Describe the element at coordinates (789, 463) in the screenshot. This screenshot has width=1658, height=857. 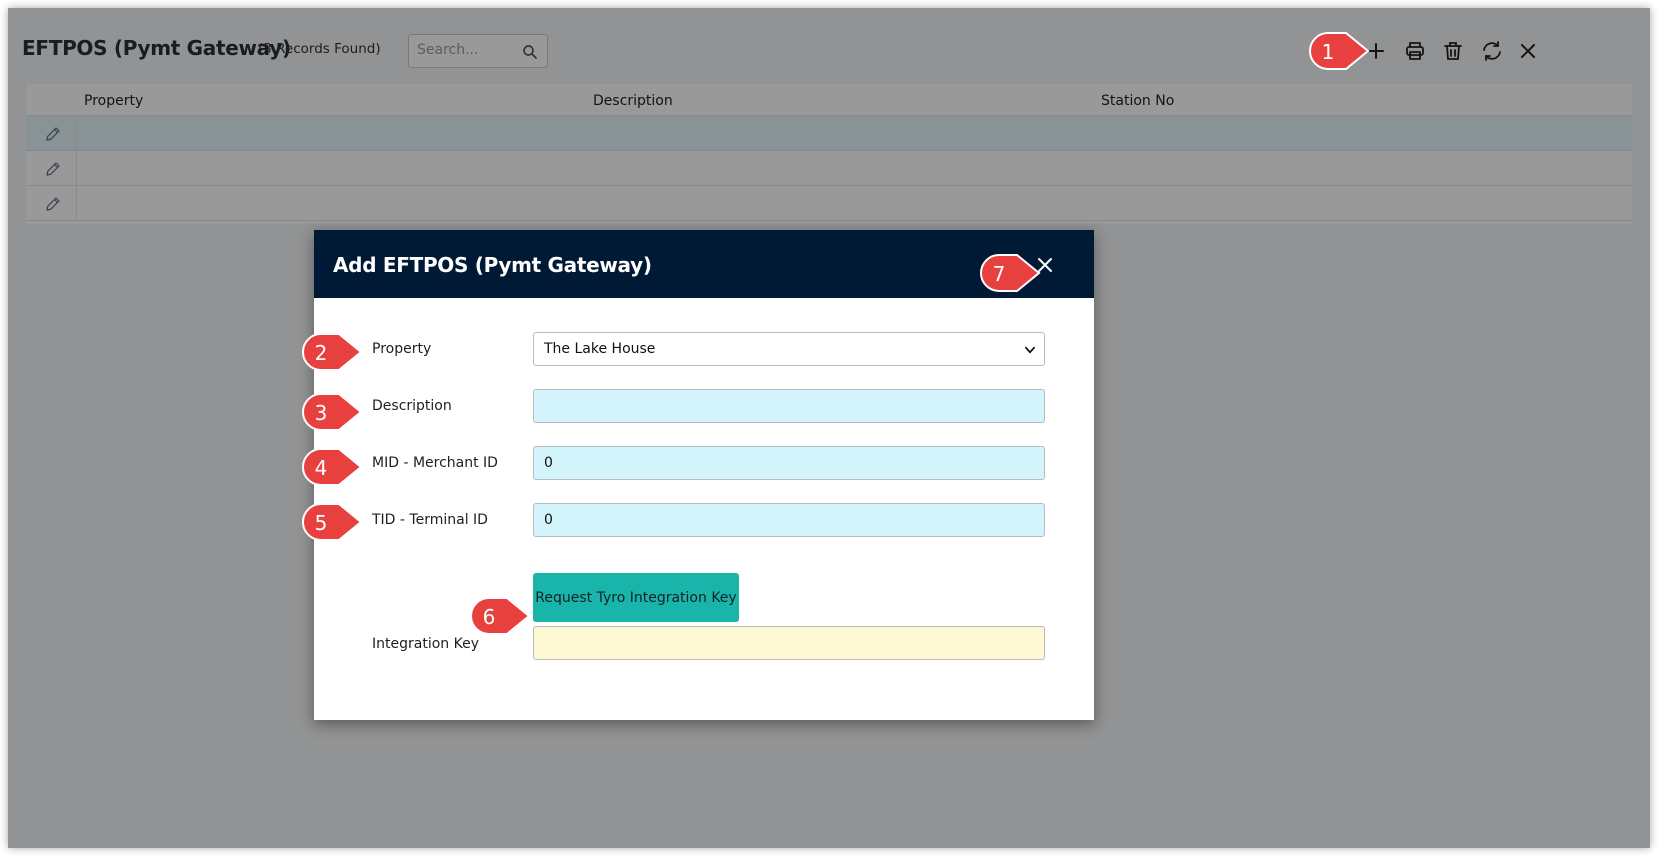
I see `merchant-id-input` at that location.